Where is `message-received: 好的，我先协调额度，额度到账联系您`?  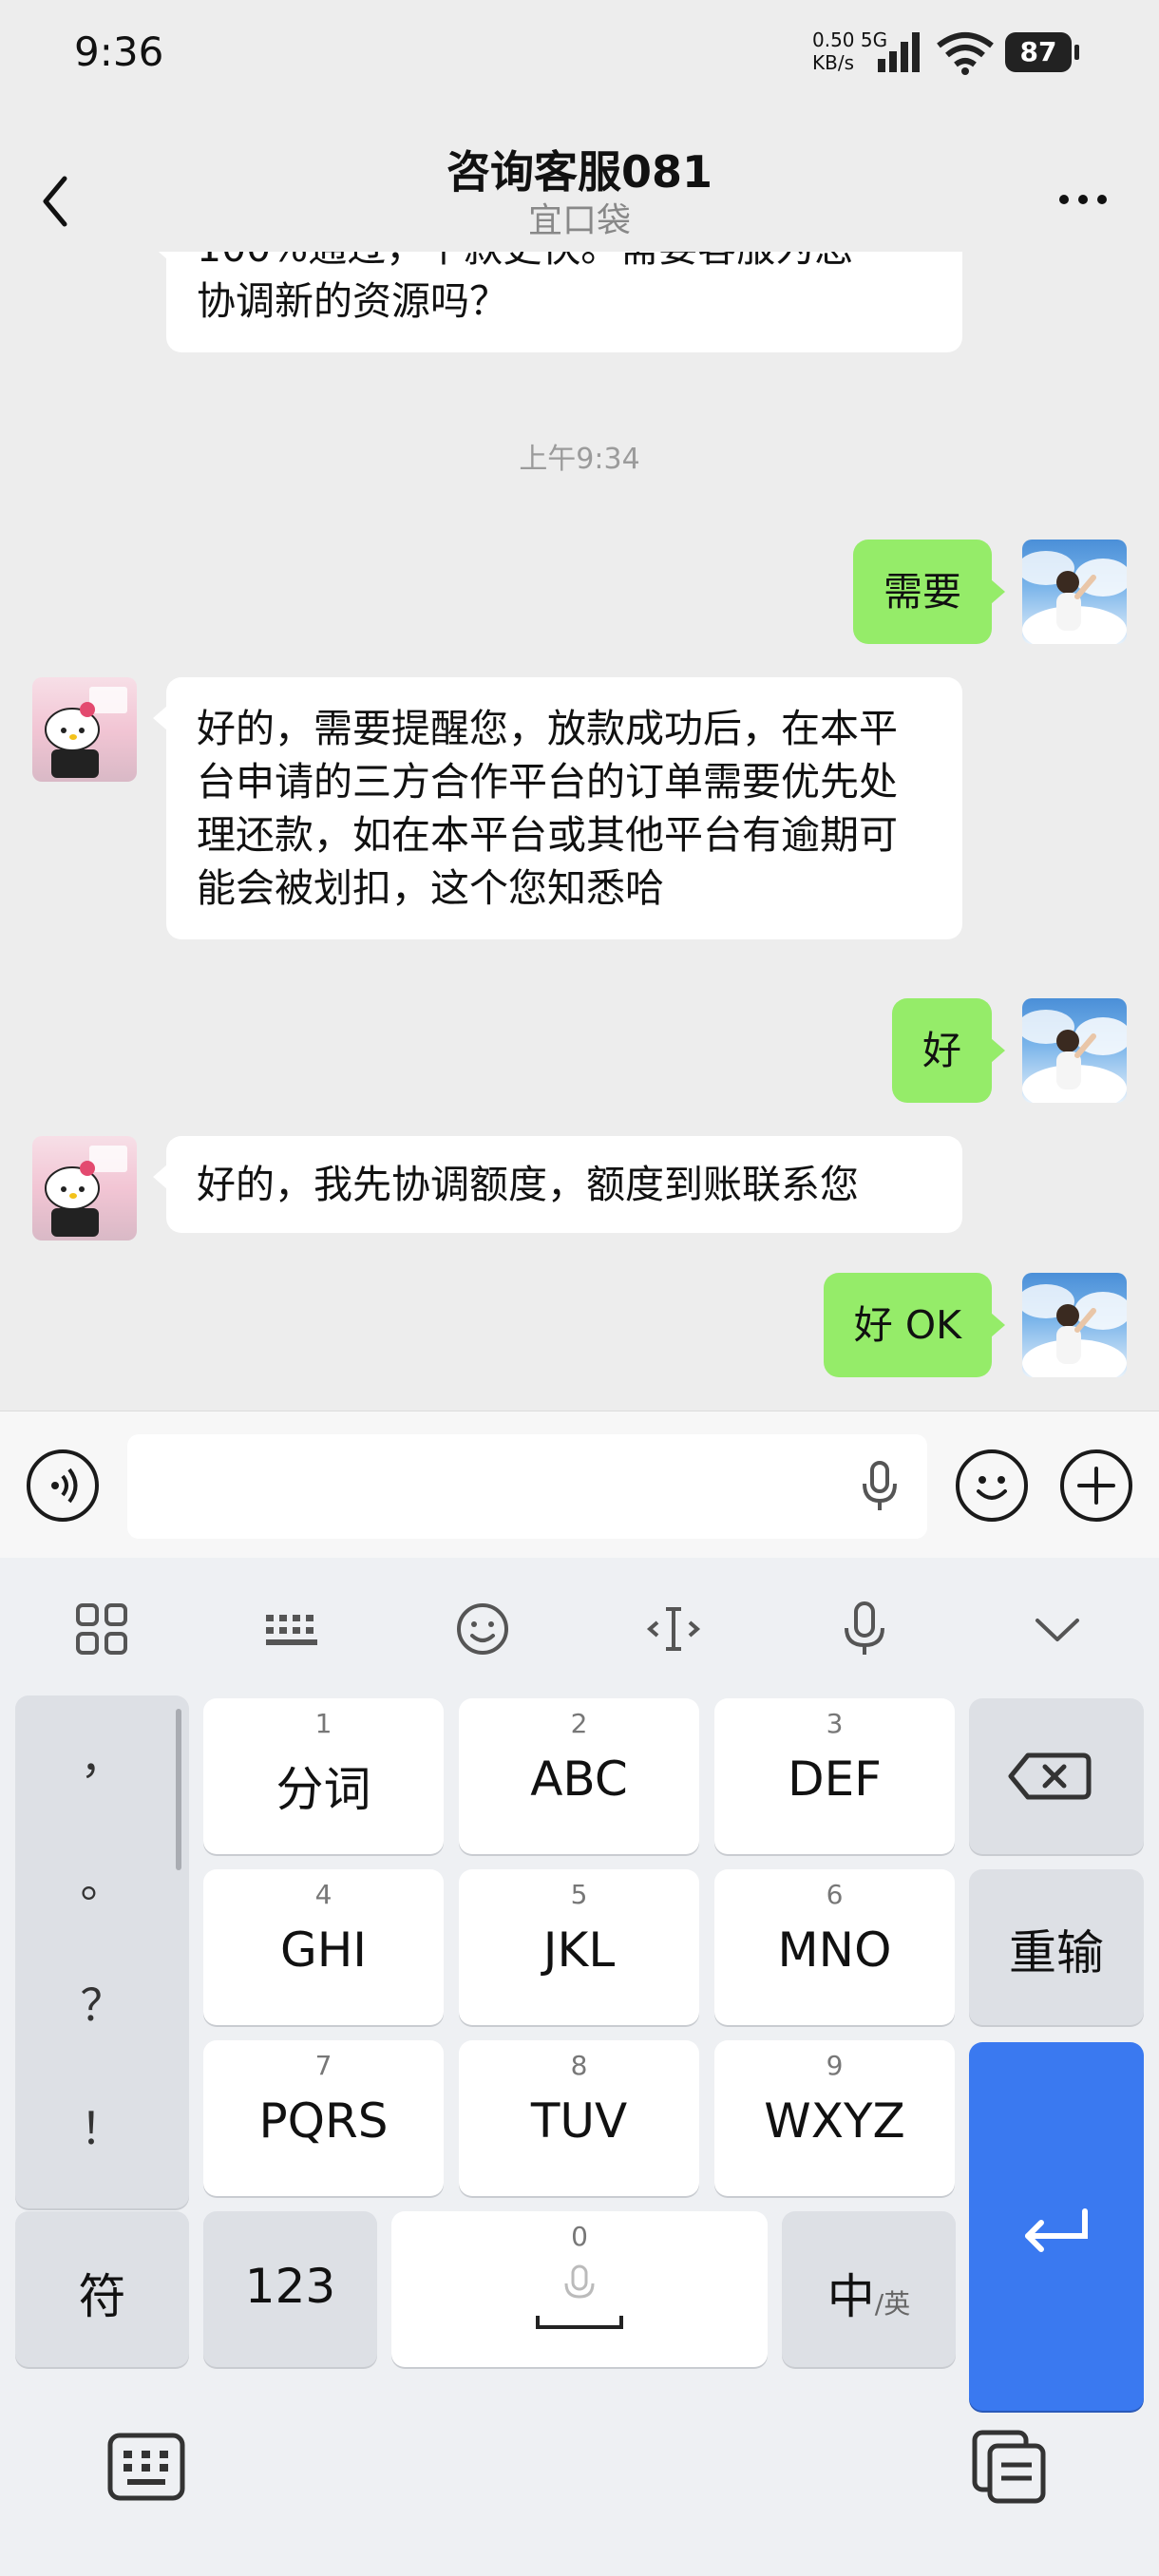 message-received: 好的，我先协调额度，额度到账联系您 is located at coordinates (557, 1184).